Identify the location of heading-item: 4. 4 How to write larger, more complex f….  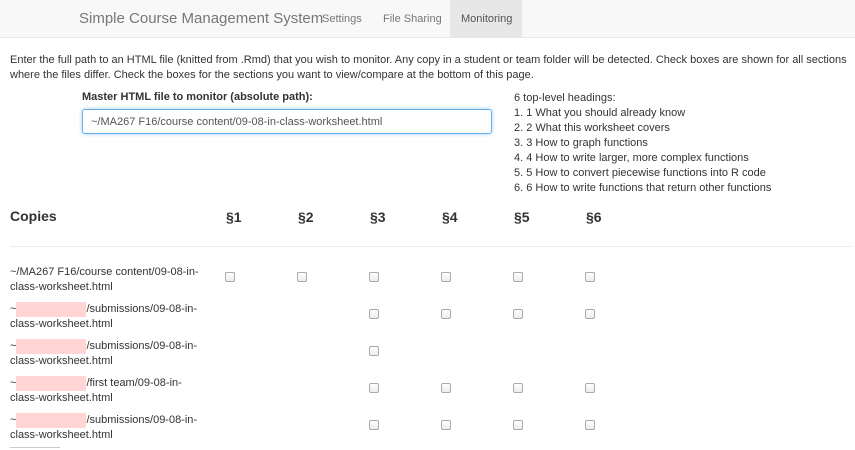
(631, 158).